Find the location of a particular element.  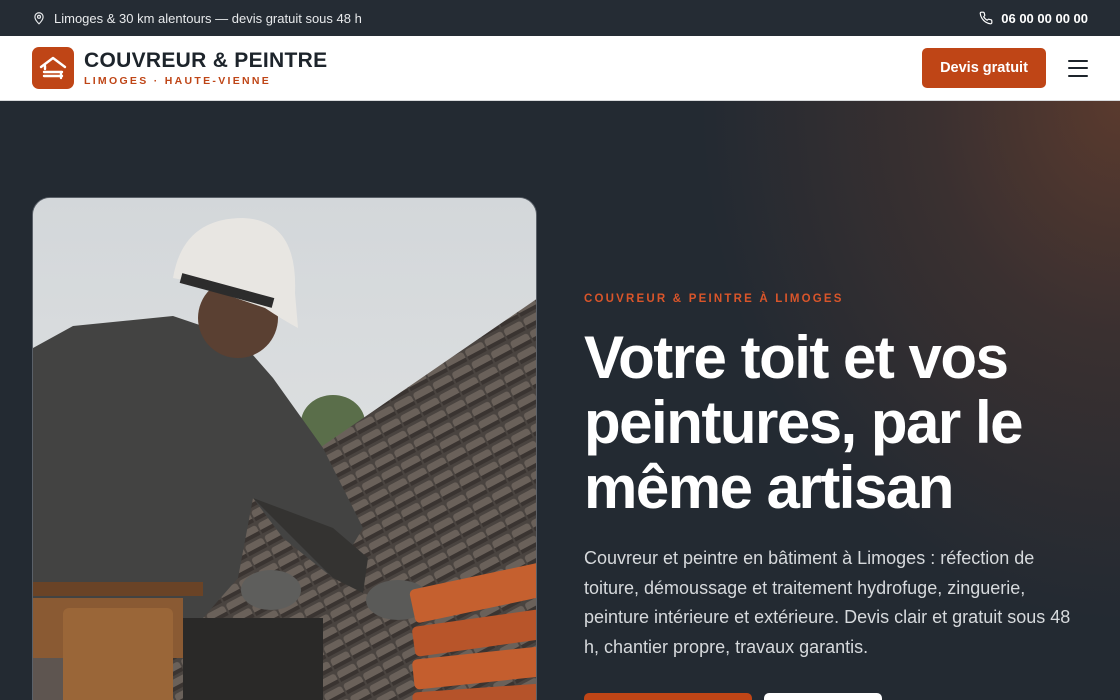

brand-subtitle: LIMOGES · HAUTE-VIENNE is located at coordinates (178, 80).